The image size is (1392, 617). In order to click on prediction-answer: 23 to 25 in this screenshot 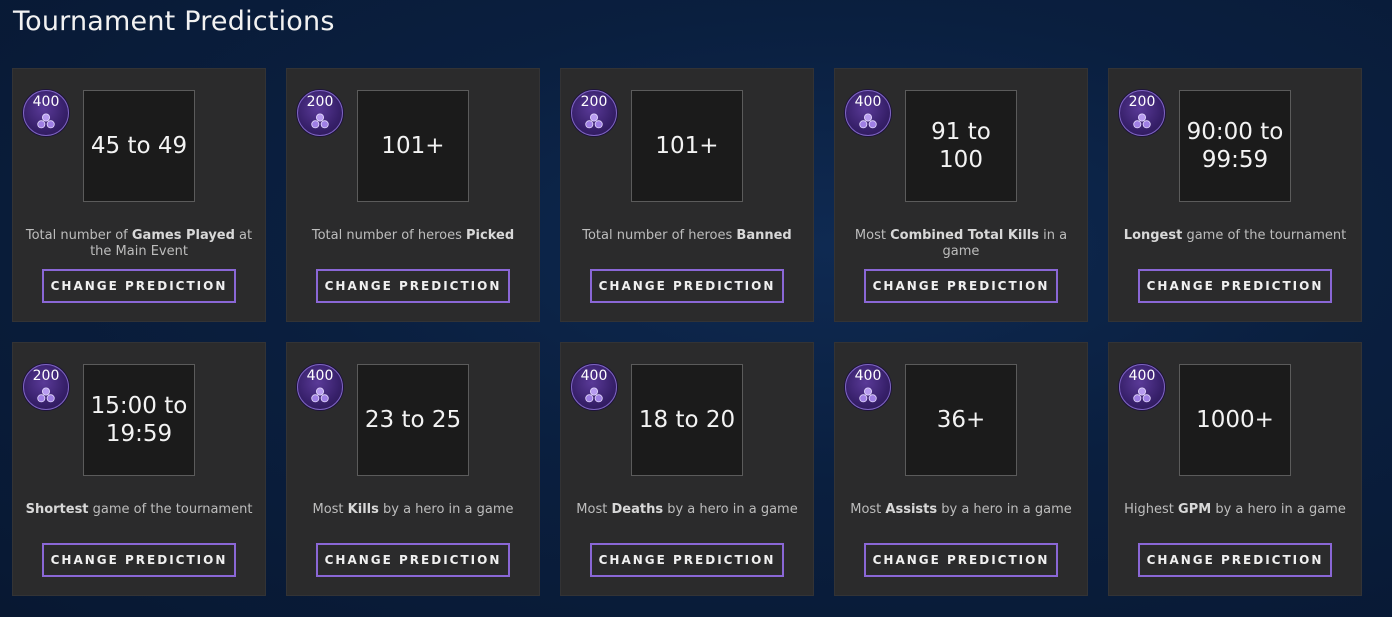, I will do `click(413, 420)`.